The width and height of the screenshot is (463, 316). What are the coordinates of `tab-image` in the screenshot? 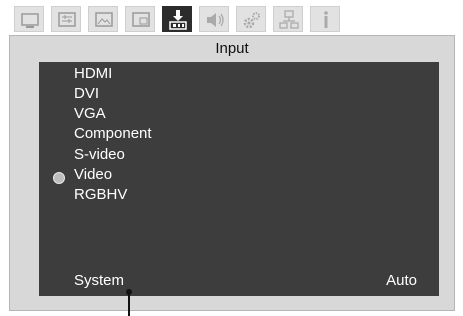 It's located at (66, 19).